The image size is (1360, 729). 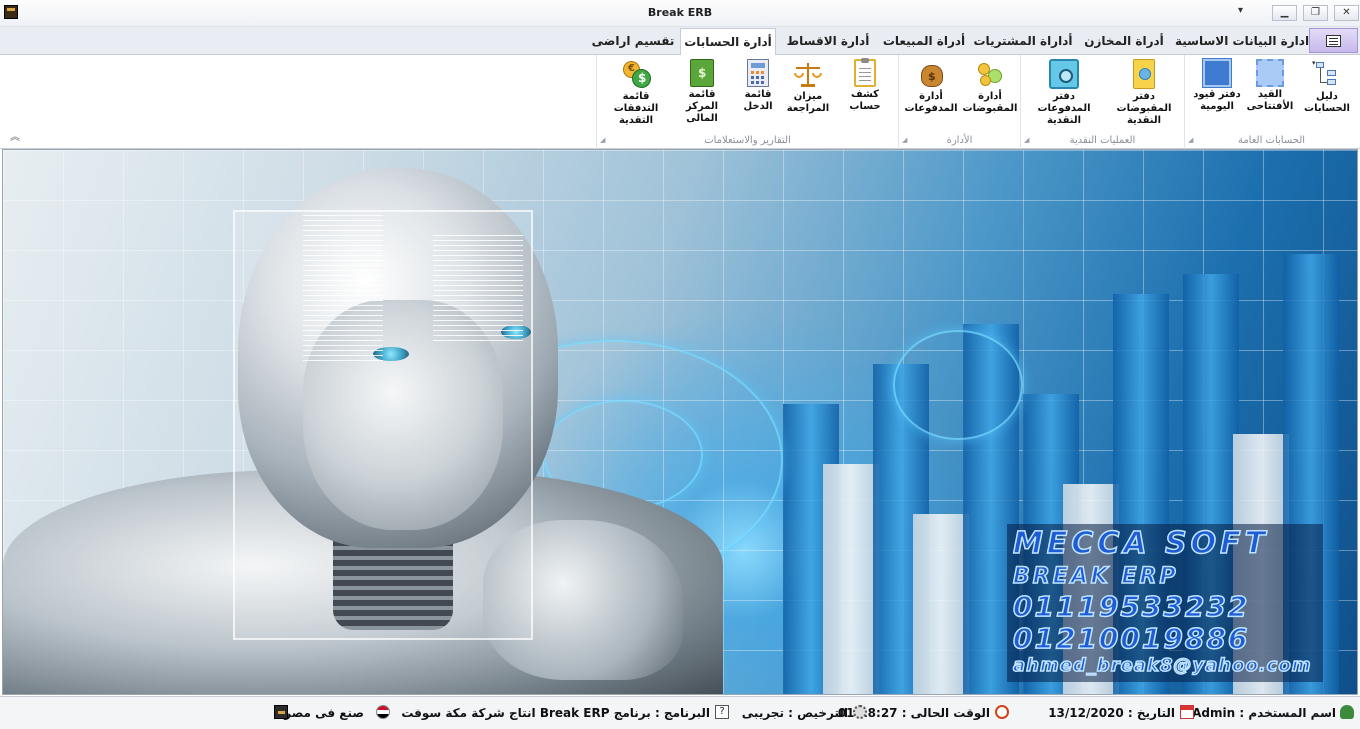 What do you see at coordinates (1095, 576) in the screenshot?
I see `logo-product-name: BREAK ERP` at bounding box center [1095, 576].